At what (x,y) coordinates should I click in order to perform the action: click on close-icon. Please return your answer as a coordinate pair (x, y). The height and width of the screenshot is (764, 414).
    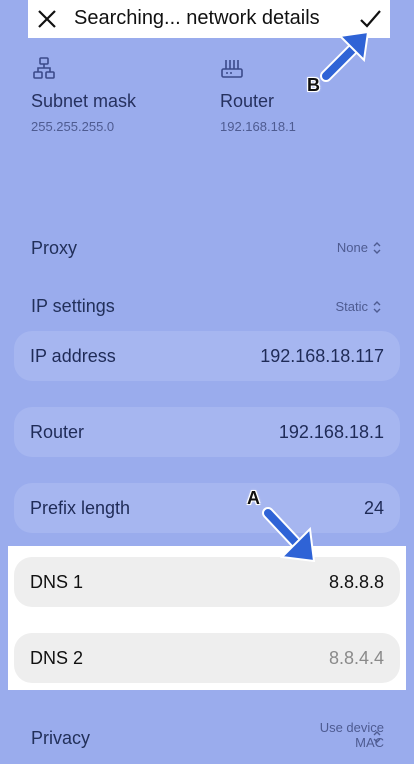
    Looking at the image, I should click on (47, 19).